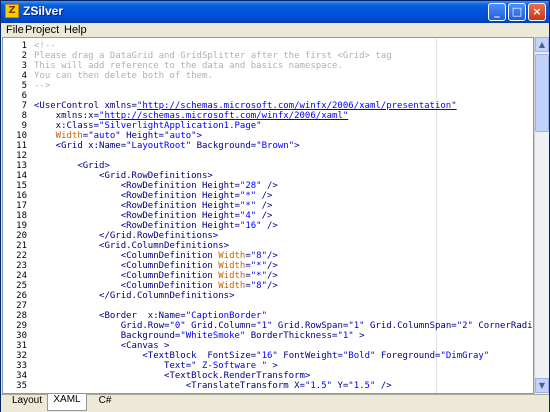  I want to click on code-token: "8", so click(259, 286).